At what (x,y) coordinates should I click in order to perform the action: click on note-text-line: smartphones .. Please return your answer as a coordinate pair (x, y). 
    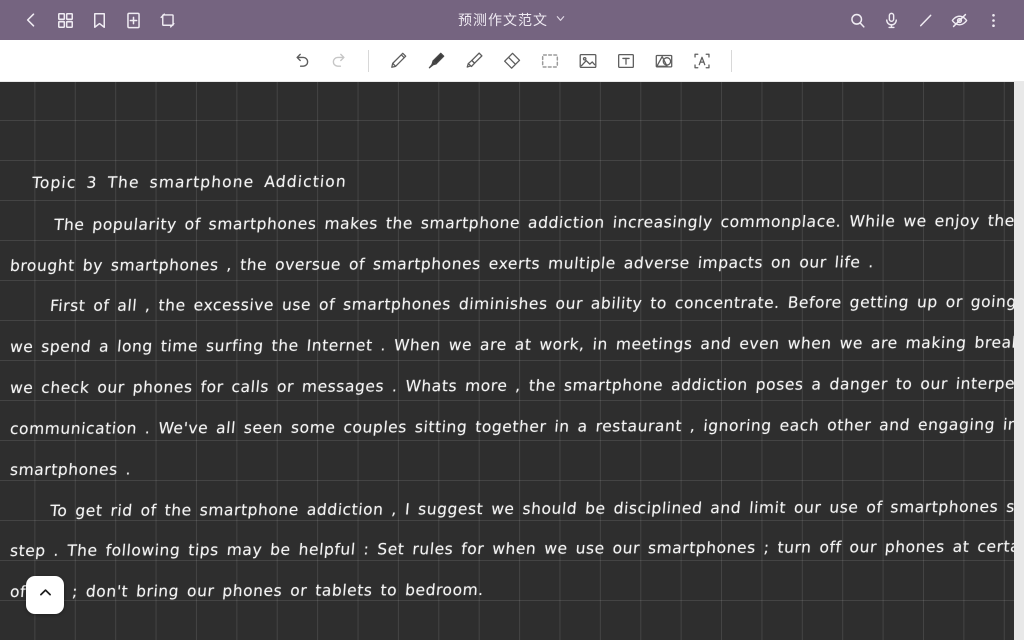
    Looking at the image, I should click on (71, 469).